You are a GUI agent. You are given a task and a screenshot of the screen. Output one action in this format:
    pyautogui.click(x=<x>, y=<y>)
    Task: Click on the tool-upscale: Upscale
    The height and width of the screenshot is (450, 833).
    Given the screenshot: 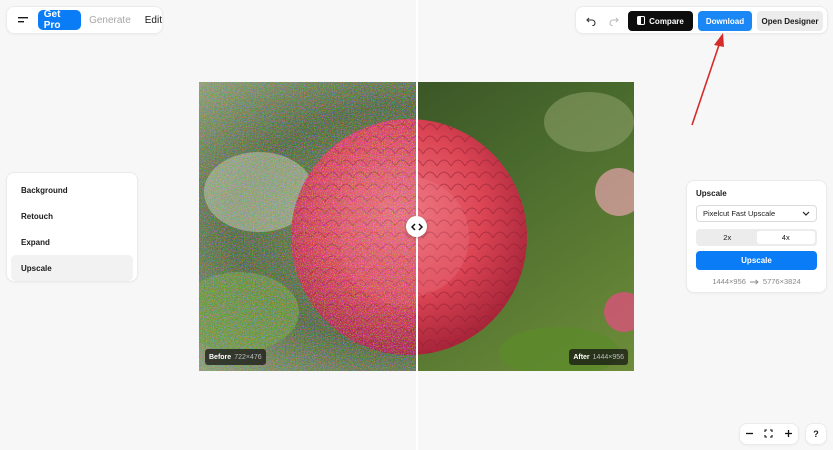 What is the action you would take?
    pyautogui.click(x=72, y=268)
    